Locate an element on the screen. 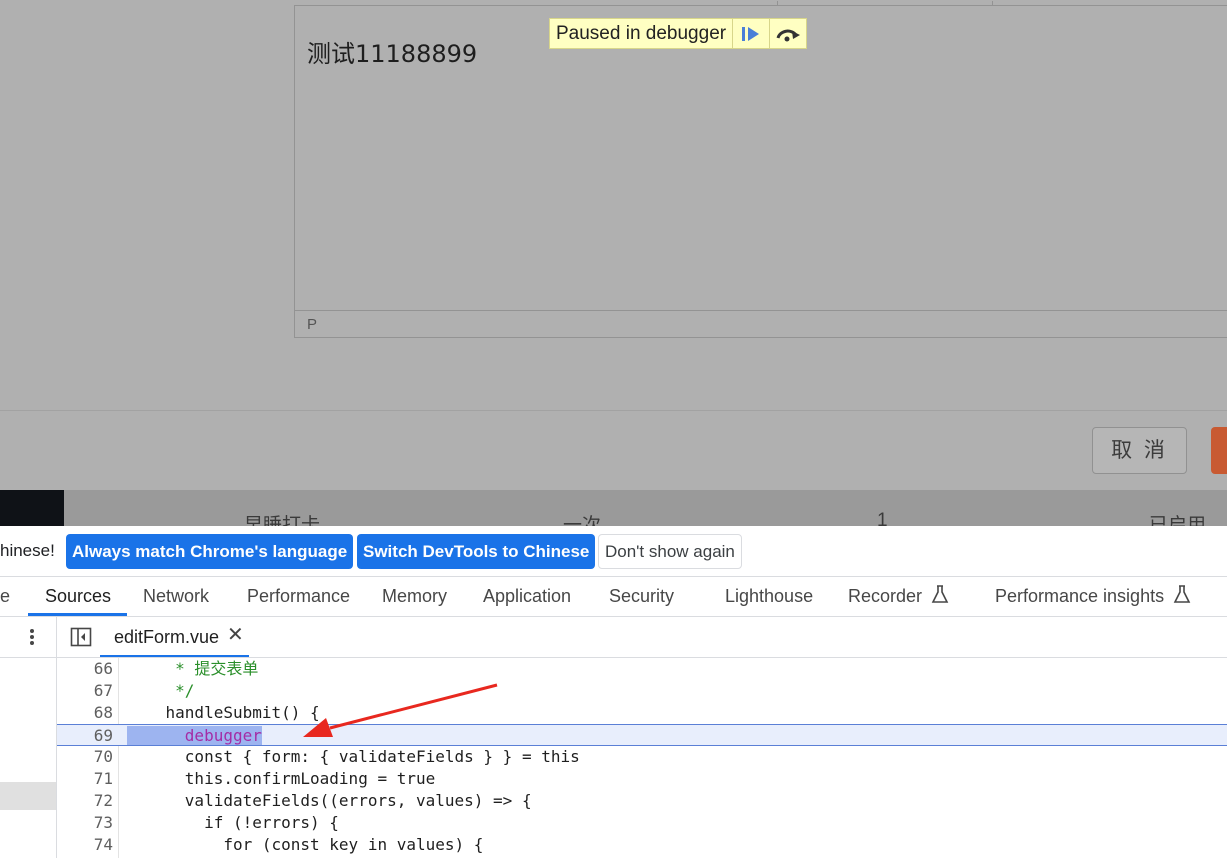  current-execution-line: 69 debugger is located at coordinates (642, 735).